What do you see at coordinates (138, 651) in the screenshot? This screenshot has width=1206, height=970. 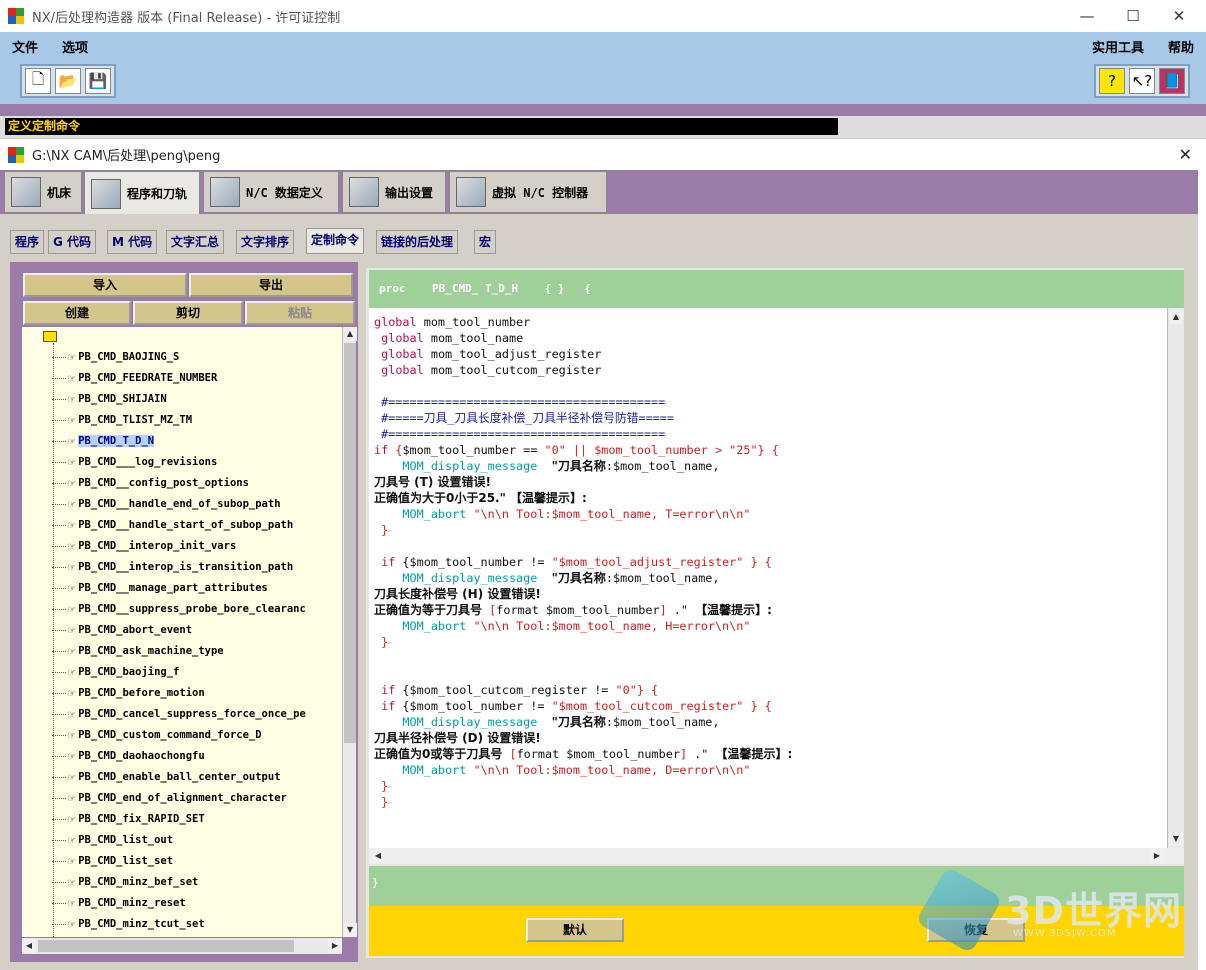 I see `tree-item: ☞ PB_CMD_ask_machine_type` at bounding box center [138, 651].